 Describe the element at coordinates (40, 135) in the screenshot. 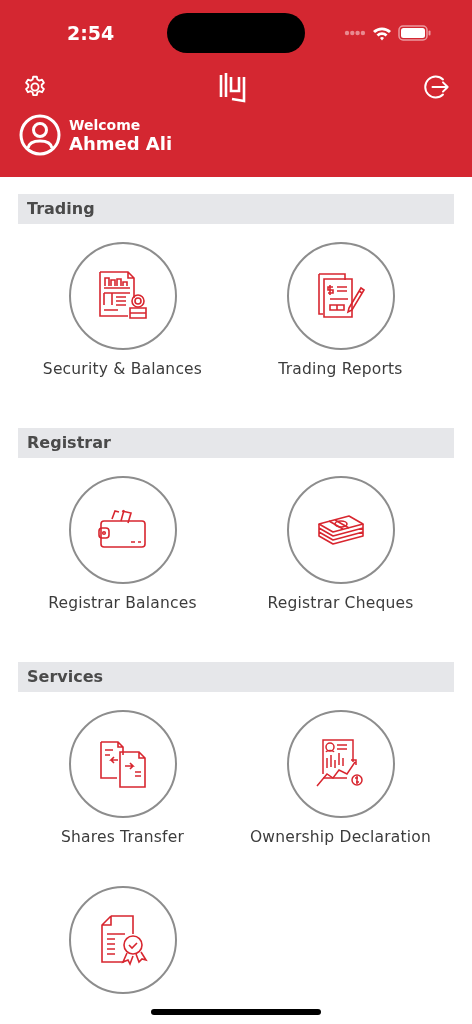

I see `user-avatar-icon` at that location.